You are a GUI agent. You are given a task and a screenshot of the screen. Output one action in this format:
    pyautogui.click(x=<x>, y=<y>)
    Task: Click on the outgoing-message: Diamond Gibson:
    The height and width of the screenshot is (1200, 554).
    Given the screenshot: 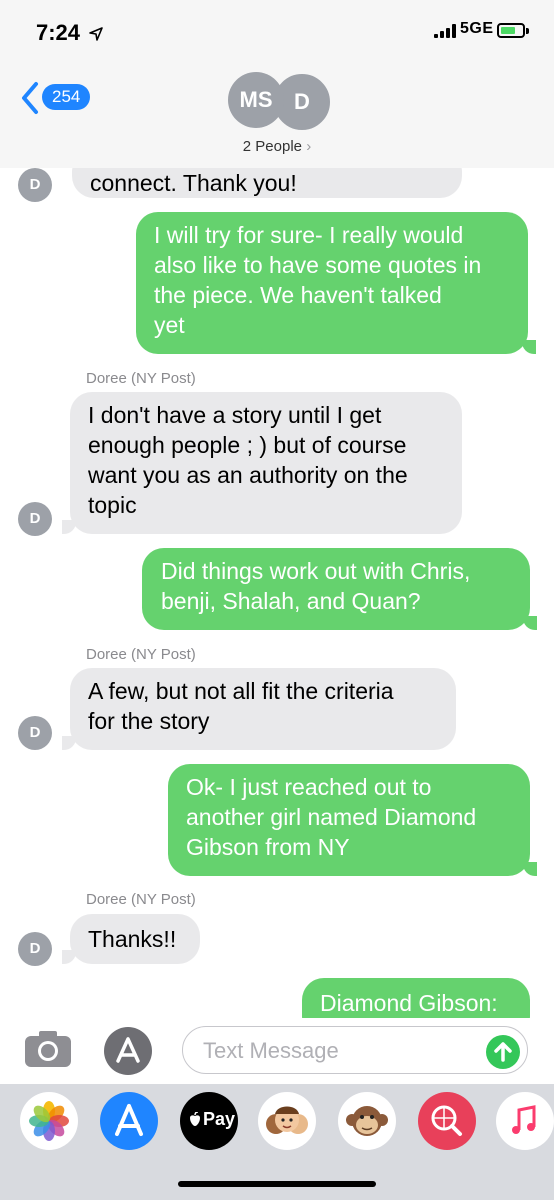 What is the action you would take?
    pyautogui.click(x=416, y=998)
    